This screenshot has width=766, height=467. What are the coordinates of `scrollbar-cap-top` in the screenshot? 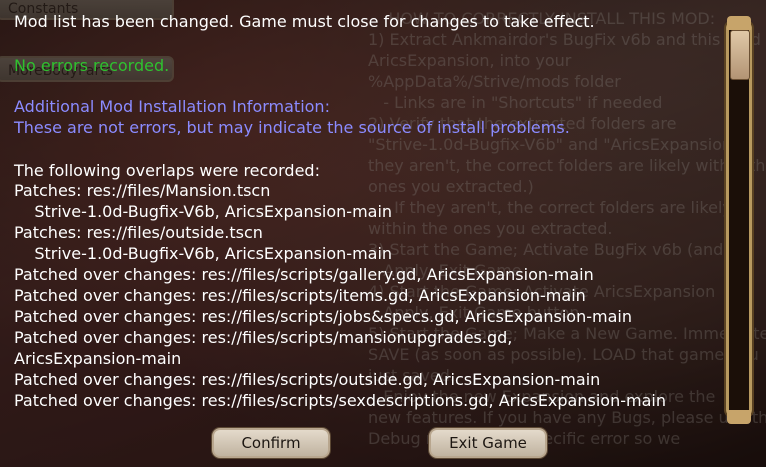 It's located at (739, 23).